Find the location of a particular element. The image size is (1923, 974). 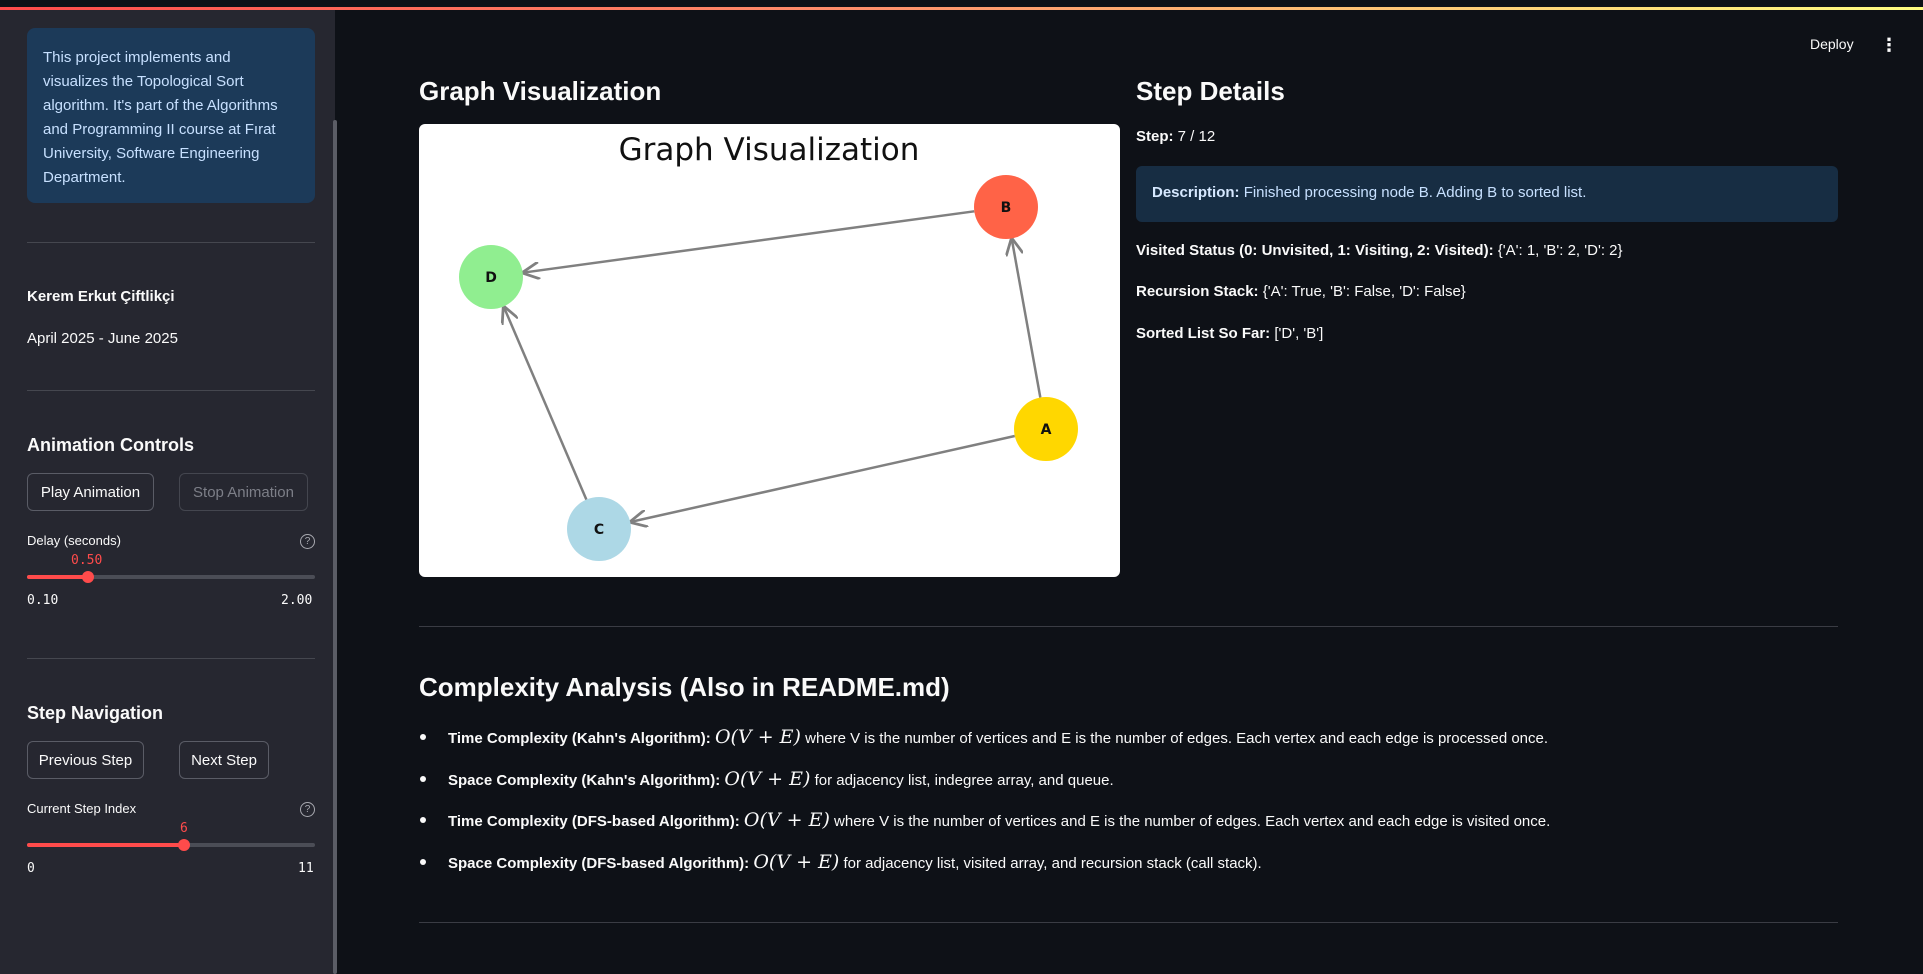

description-label: Description: is located at coordinates (1196, 192).